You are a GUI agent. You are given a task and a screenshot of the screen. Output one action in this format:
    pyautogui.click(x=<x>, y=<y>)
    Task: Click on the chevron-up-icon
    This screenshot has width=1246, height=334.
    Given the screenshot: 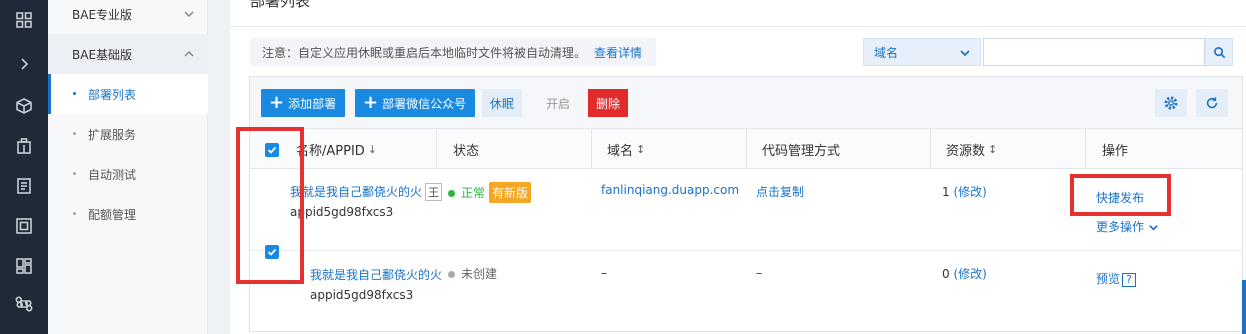 What is the action you would take?
    pyautogui.click(x=189, y=53)
    